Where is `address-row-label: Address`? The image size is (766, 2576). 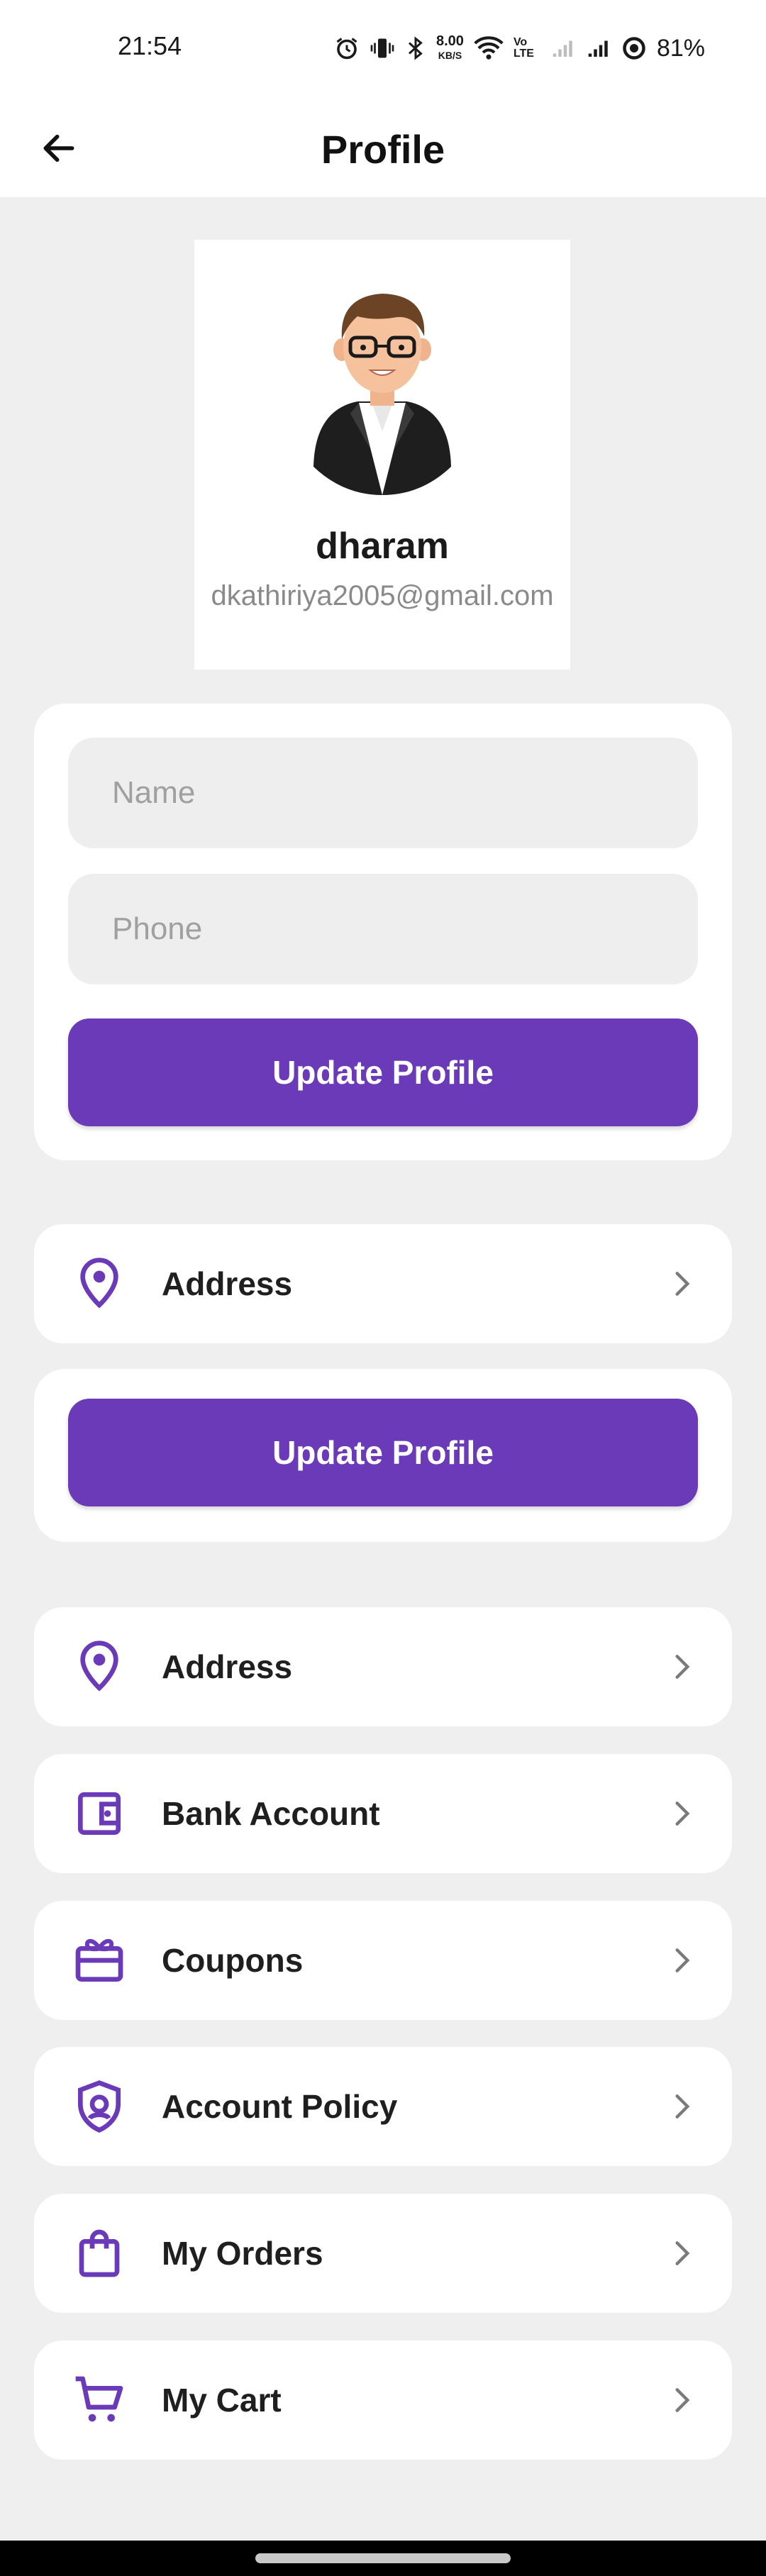 address-row-label: Address is located at coordinates (227, 1283).